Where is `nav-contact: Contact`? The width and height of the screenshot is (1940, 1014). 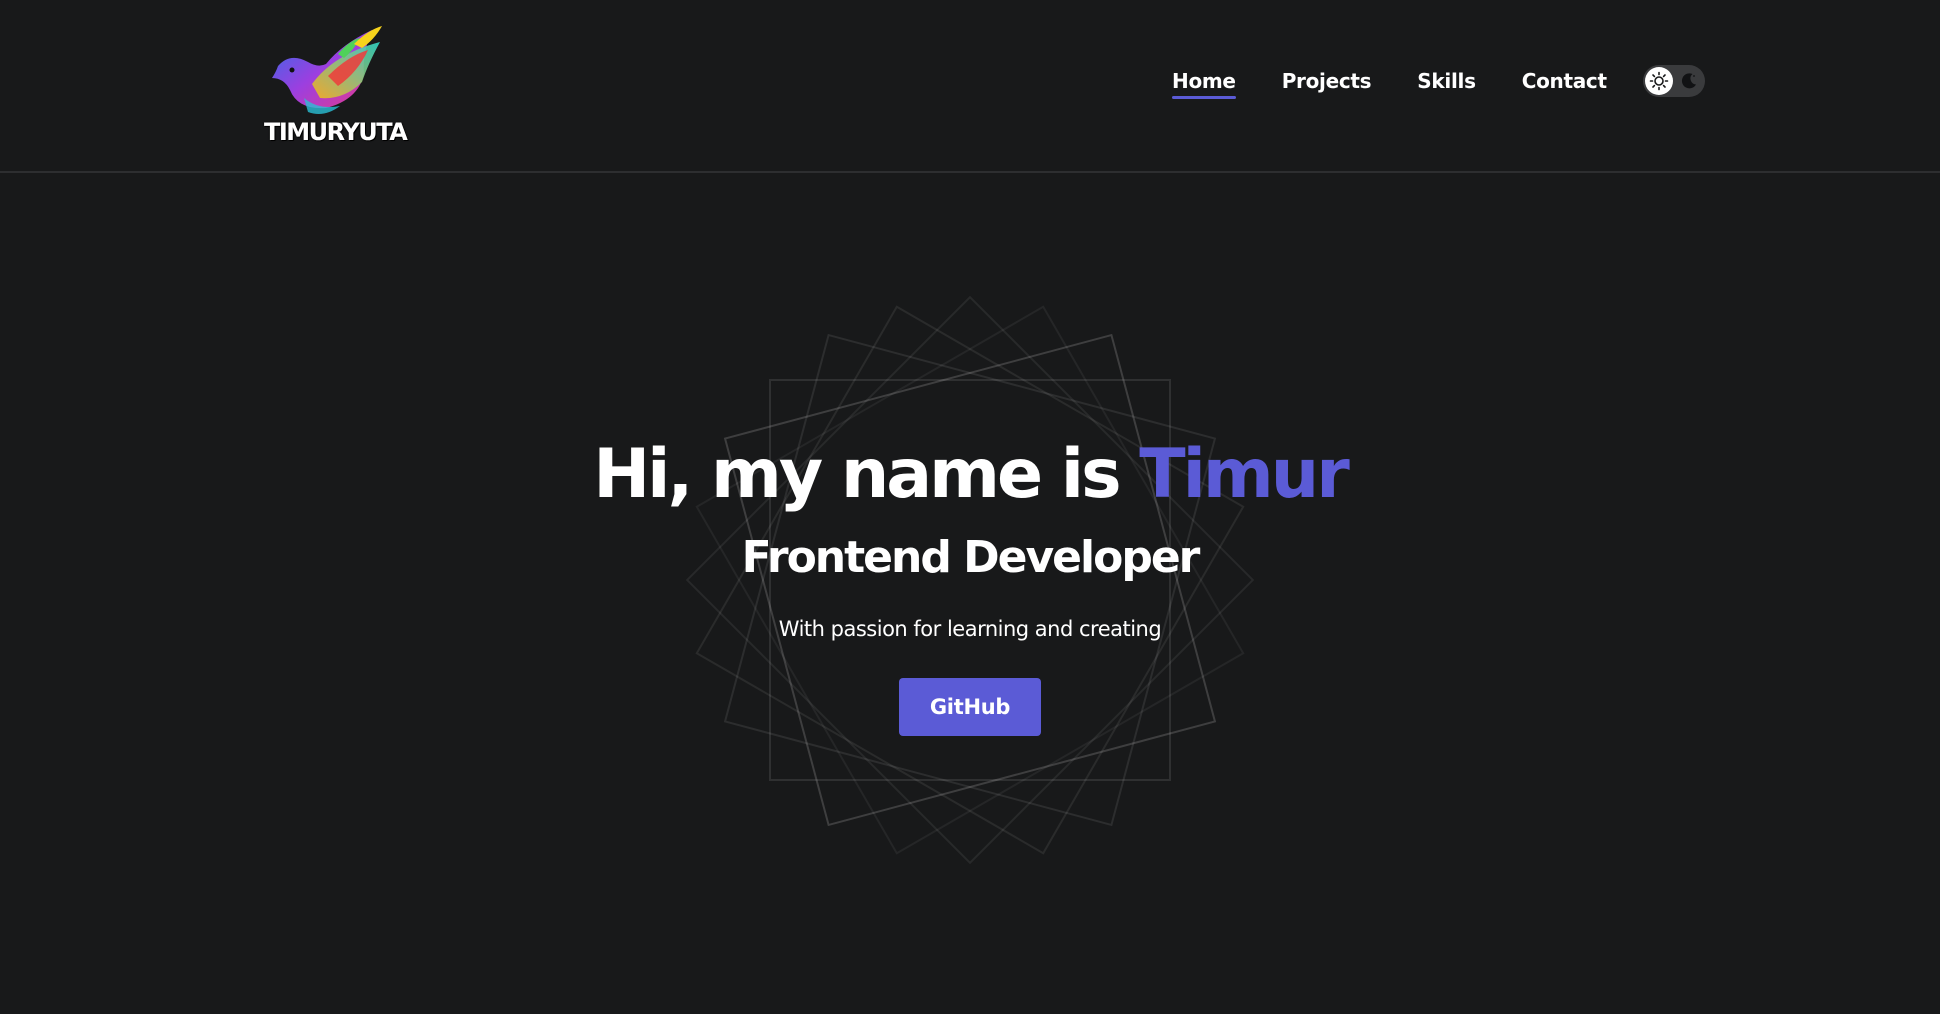
nav-contact: Contact is located at coordinates (1564, 84).